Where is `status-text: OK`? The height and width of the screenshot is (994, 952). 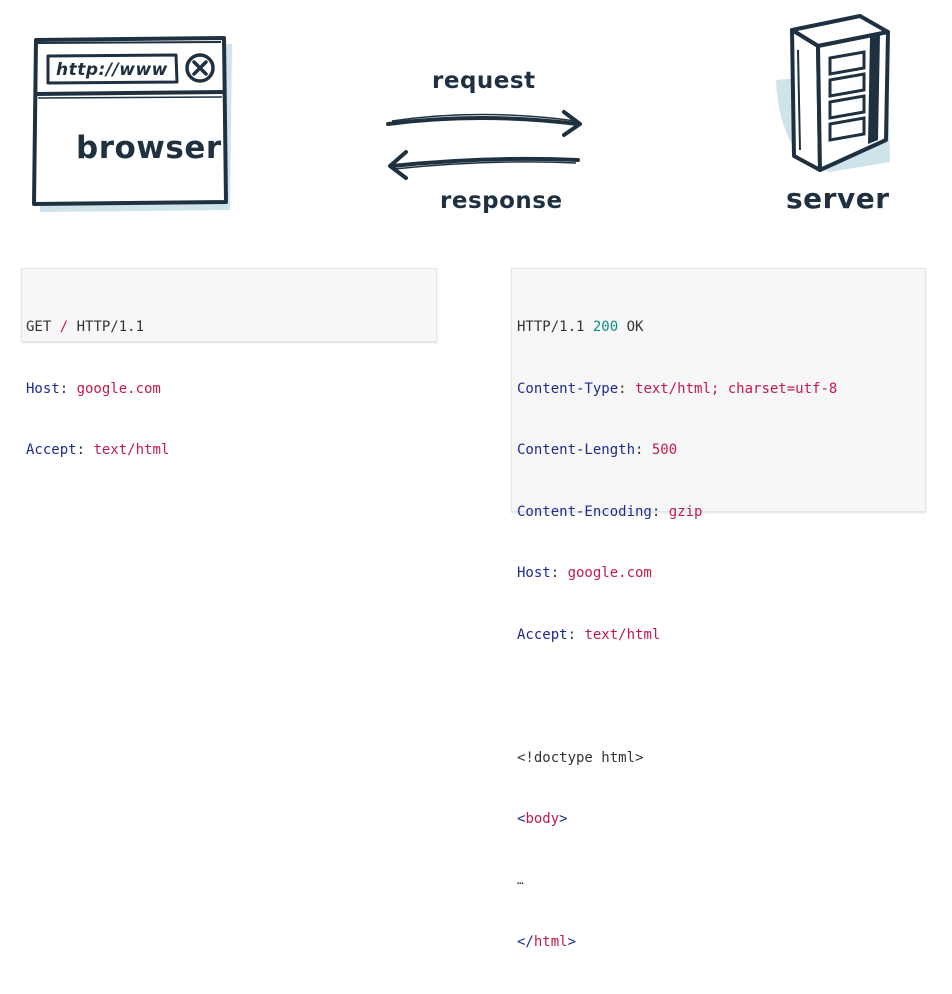 status-text: OK is located at coordinates (631, 327).